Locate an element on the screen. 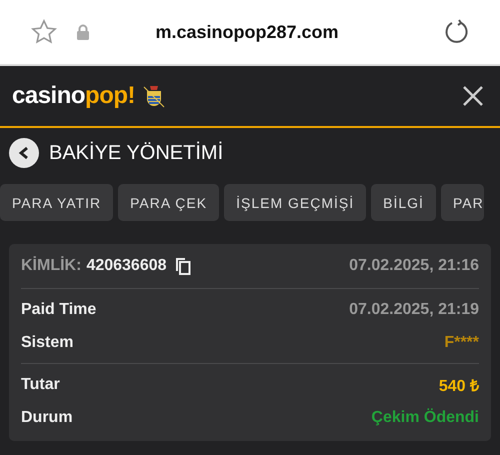 This screenshot has height=455, width=500. tab: PARA ÇEK is located at coordinates (169, 202).